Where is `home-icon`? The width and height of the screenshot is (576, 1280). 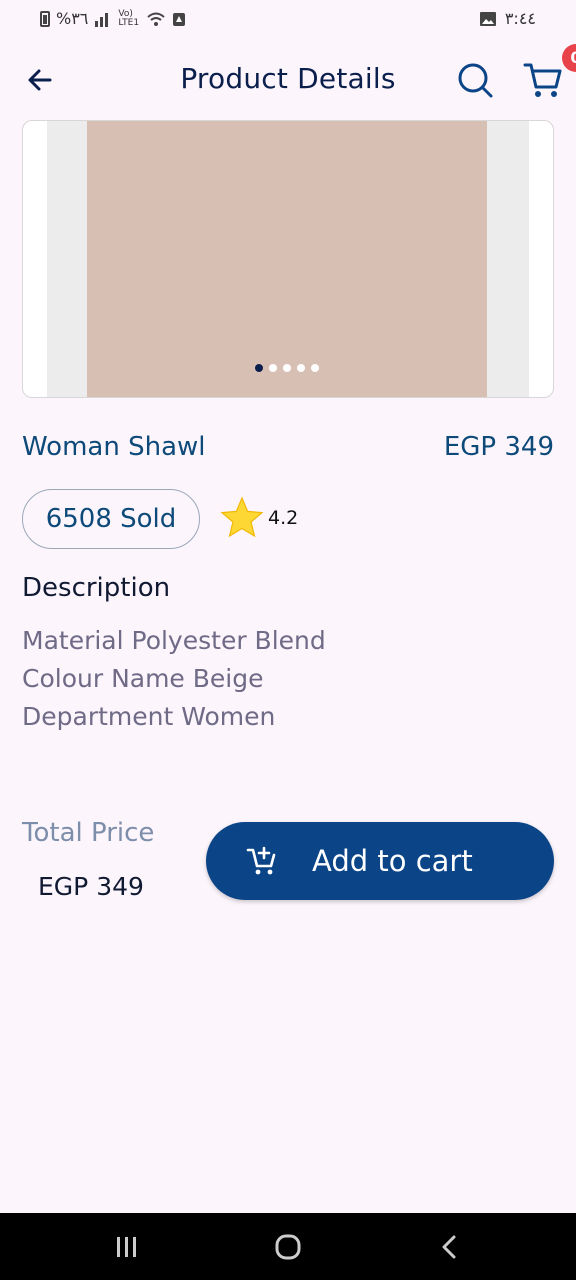
home-icon is located at coordinates (288, 1247).